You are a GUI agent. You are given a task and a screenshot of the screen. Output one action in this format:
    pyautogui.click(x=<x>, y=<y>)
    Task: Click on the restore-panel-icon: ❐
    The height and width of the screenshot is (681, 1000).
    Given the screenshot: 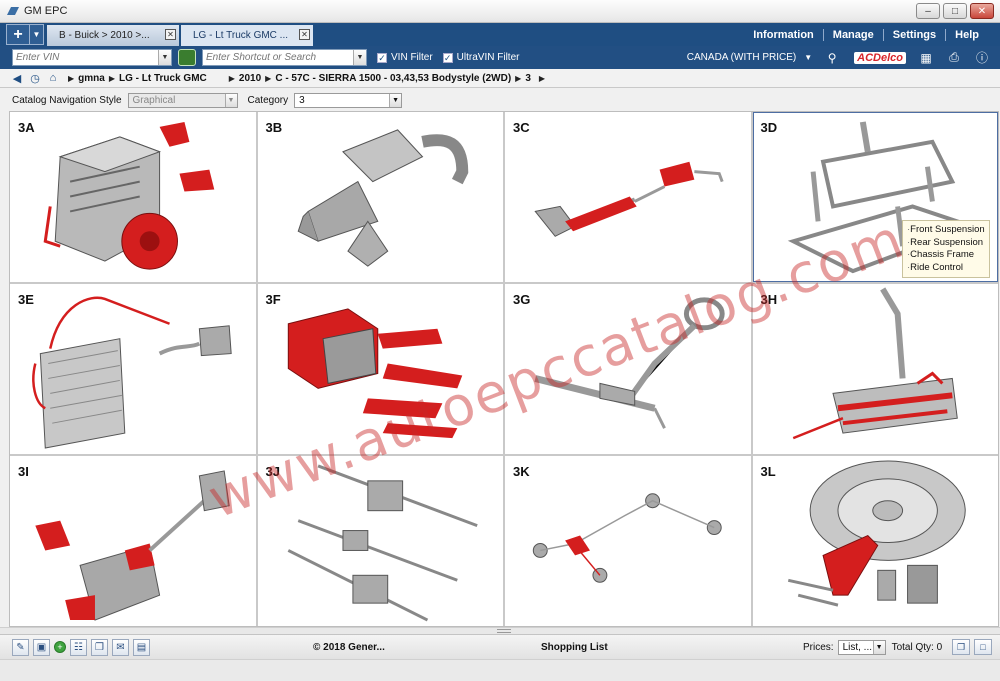 What is the action you would take?
    pyautogui.click(x=961, y=647)
    